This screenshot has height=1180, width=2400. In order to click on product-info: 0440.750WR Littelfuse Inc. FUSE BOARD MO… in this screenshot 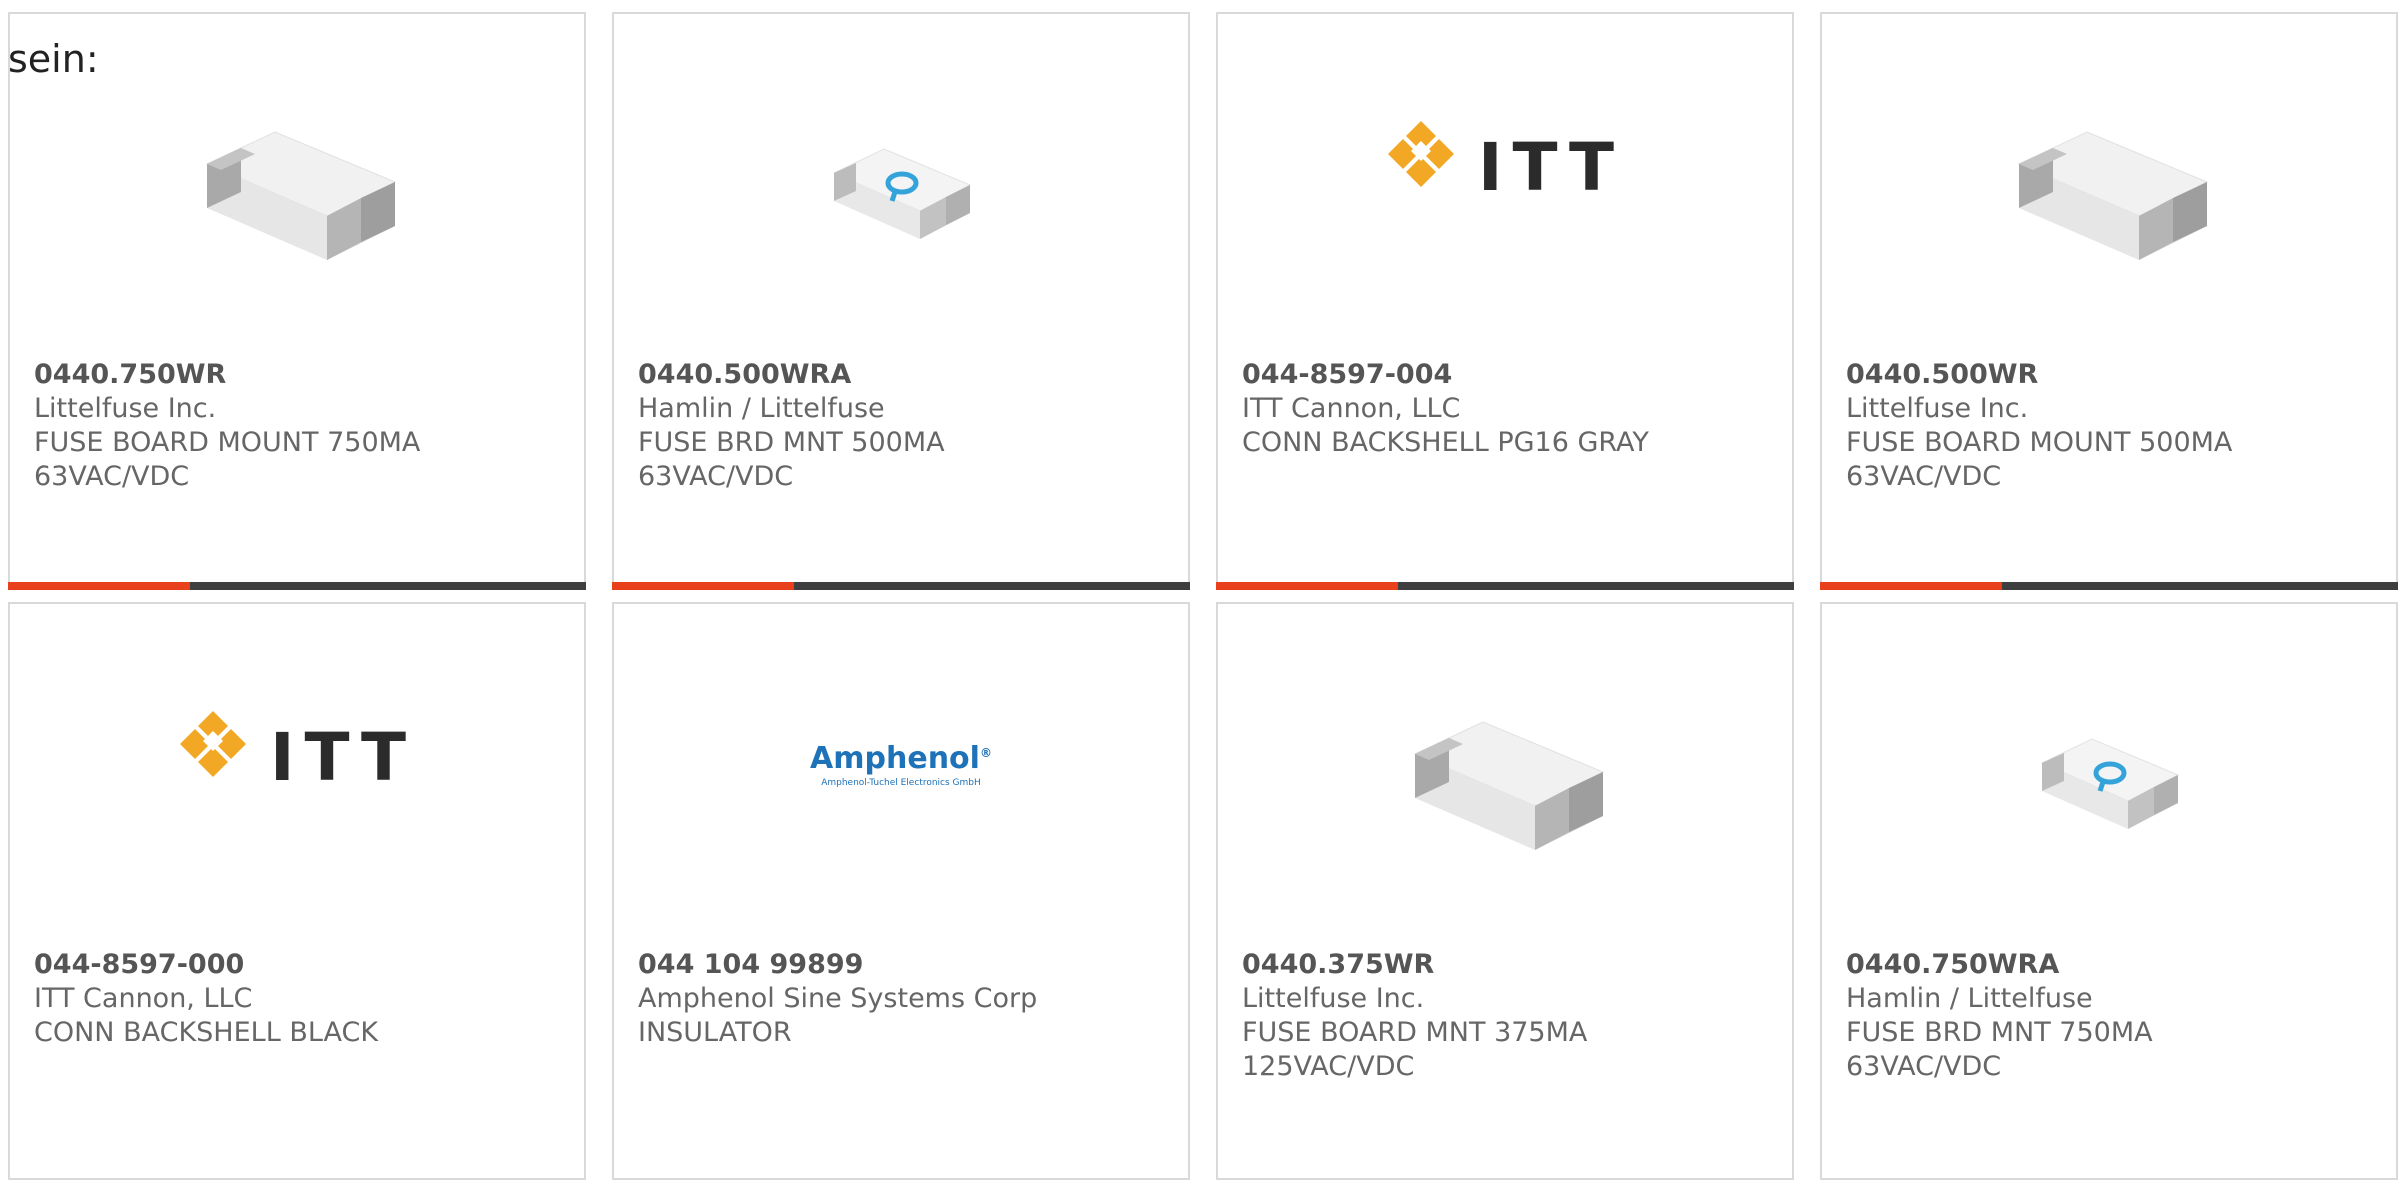, I will do `click(297, 426)`.